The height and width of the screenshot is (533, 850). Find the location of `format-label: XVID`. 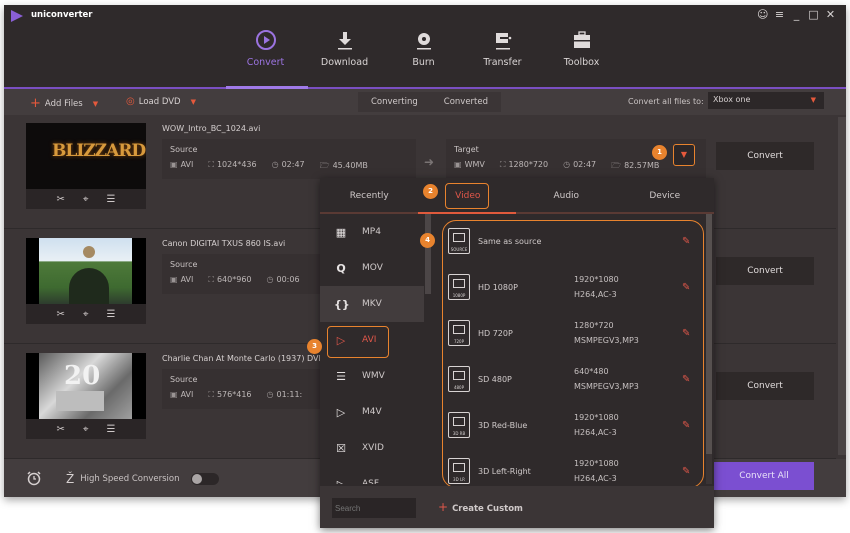

format-label: XVID is located at coordinates (373, 448).